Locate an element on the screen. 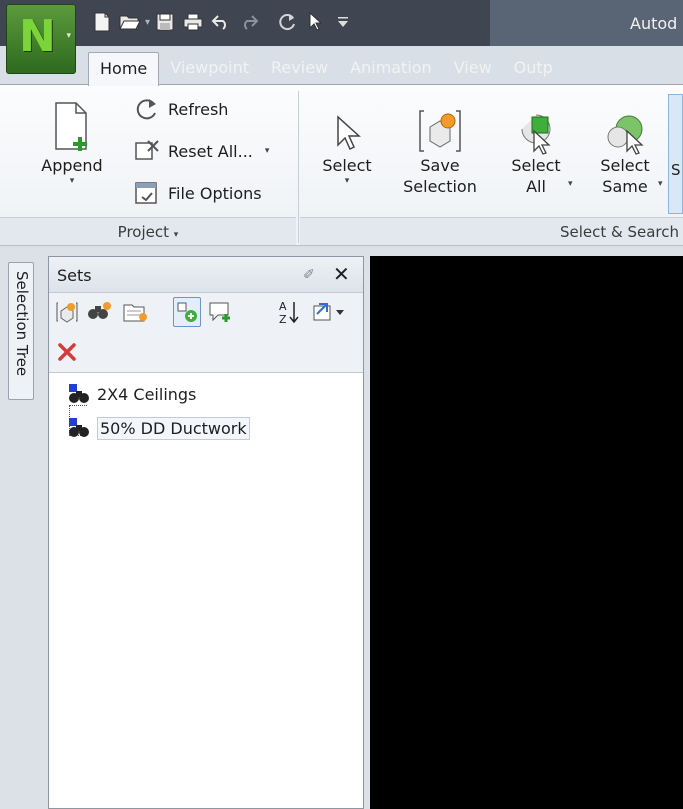  refresh-button: Refresh is located at coordinates (181, 109).